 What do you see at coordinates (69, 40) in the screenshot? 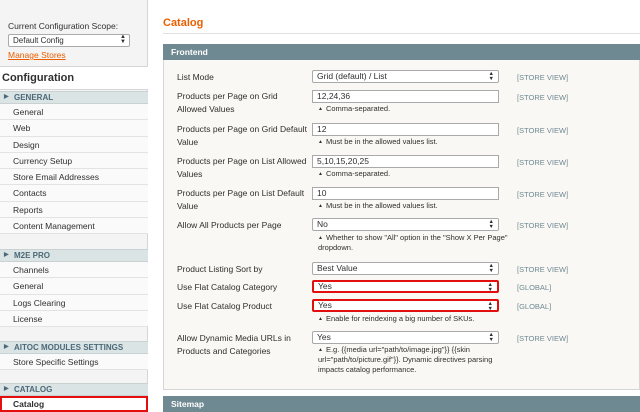
I see `scope-select: Default Config ▲ ▼` at bounding box center [69, 40].